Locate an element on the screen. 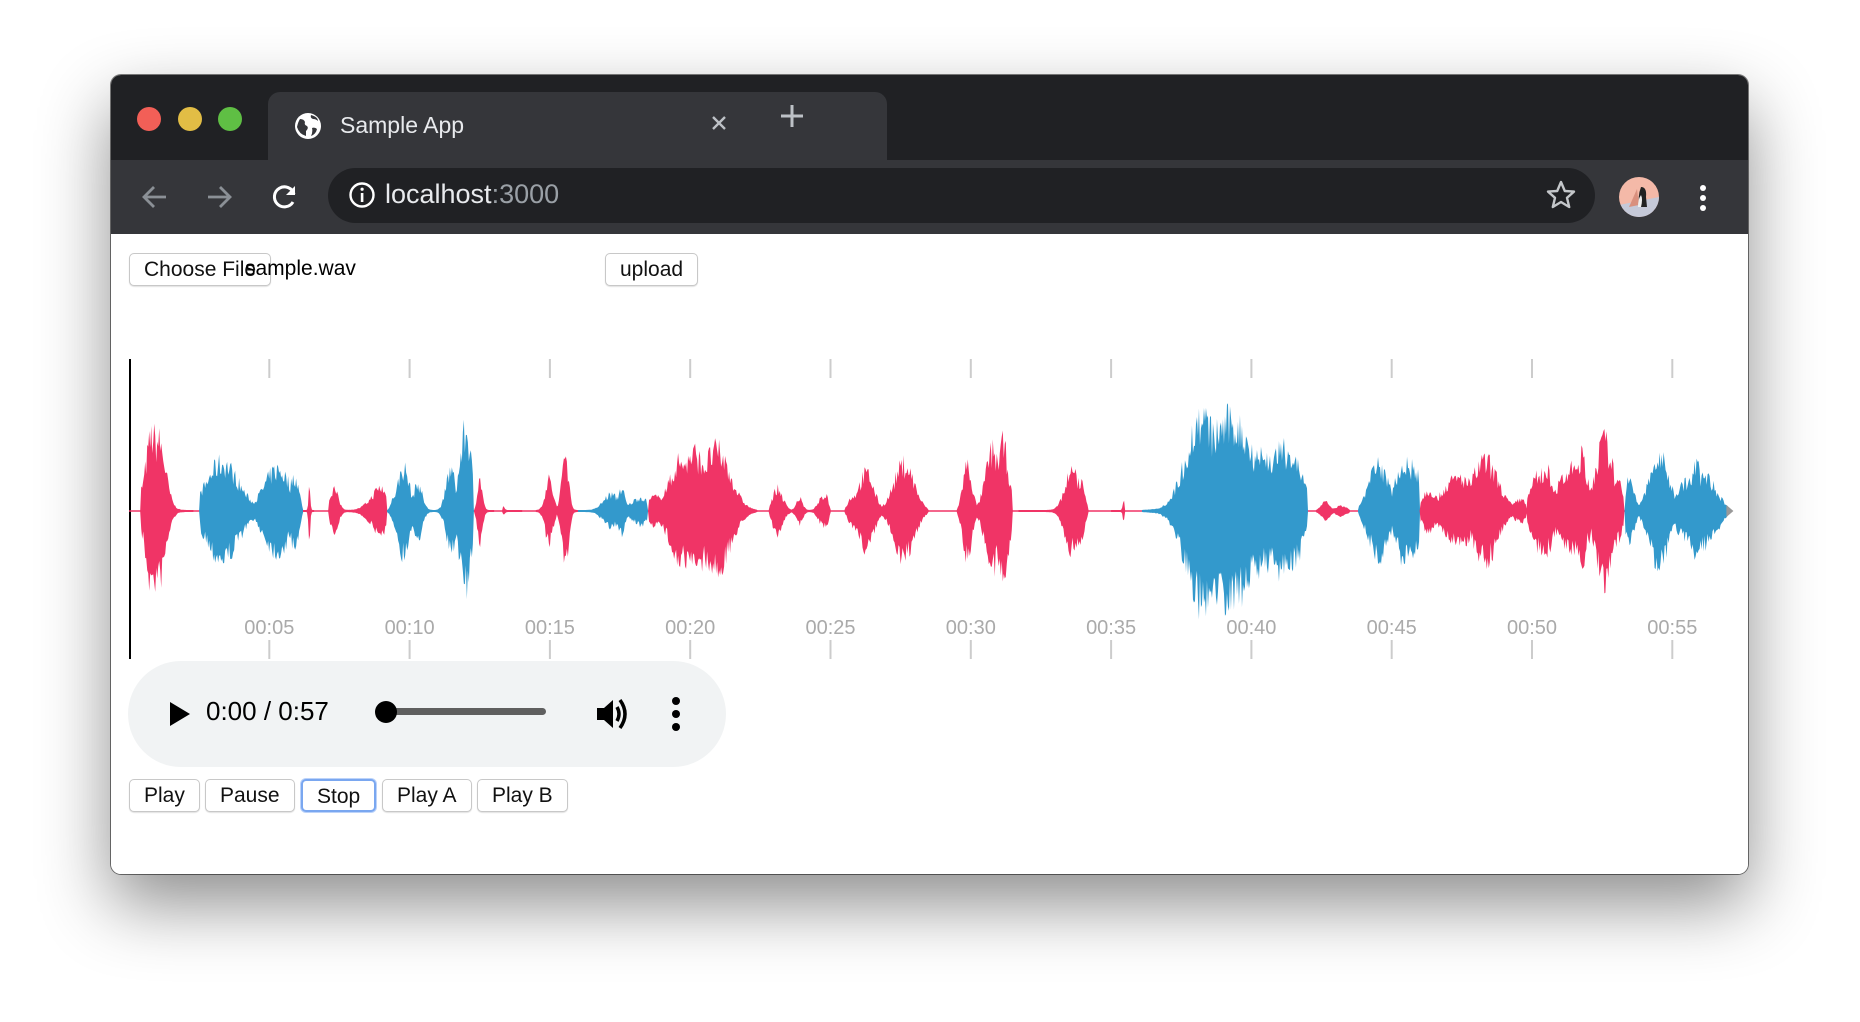  url-text: localhost:3000 is located at coordinates (472, 194).